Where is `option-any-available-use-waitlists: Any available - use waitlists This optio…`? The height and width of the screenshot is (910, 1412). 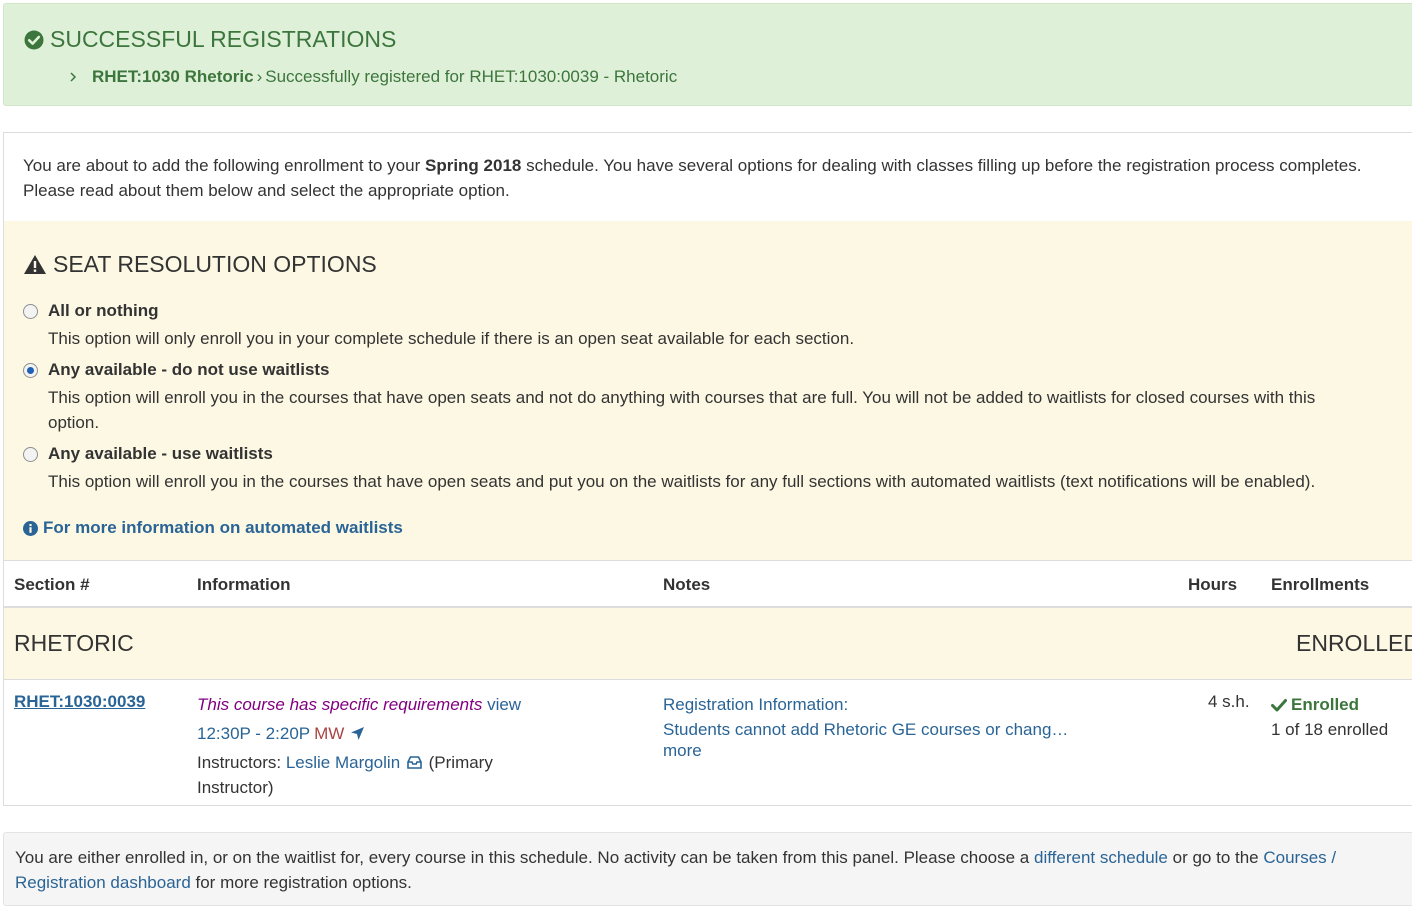 option-any-available-use-waitlists: Any available - use waitlists This optio… is located at coordinates (698, 469).